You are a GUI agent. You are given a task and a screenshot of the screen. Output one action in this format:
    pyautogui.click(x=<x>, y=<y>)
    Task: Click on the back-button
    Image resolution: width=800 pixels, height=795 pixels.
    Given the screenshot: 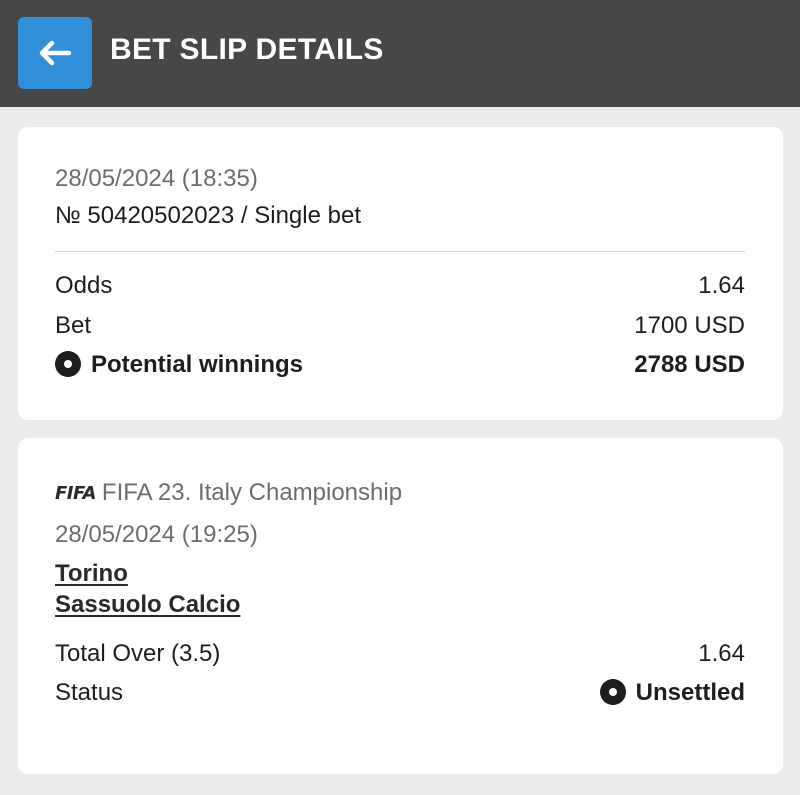 What is the action you would take?
    pyautogui.click(x=55, y=53)
    